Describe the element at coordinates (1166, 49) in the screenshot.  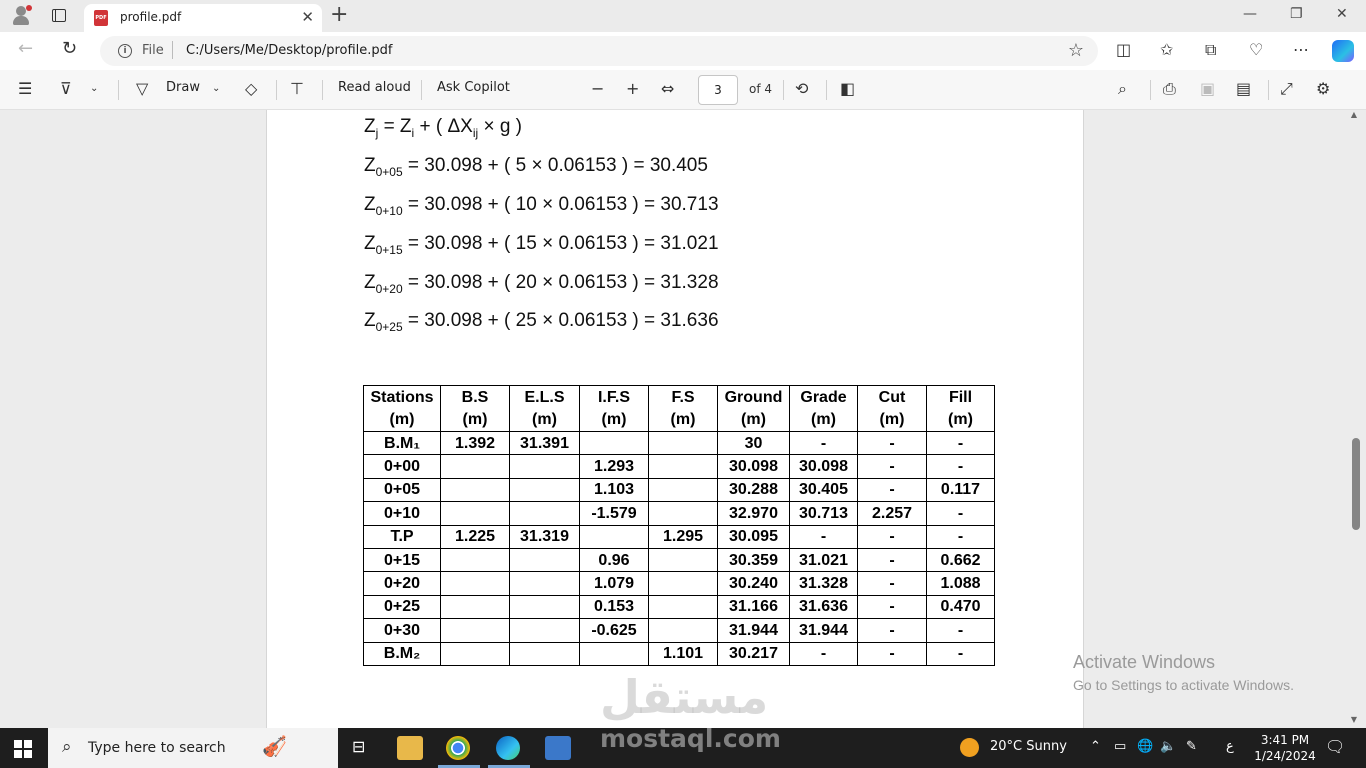
I see `favorites-icon: ✩` at that location.